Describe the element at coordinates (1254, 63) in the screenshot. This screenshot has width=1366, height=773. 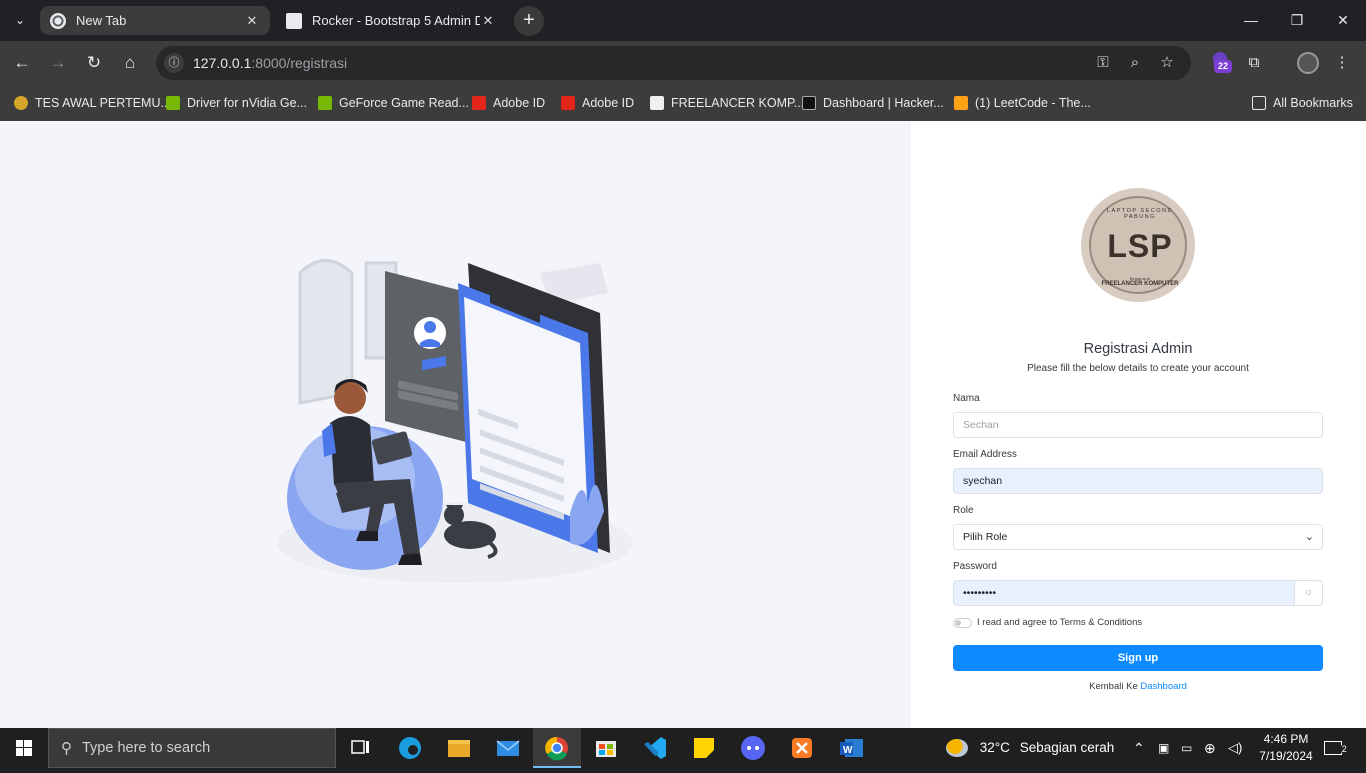
I see `extensions-icon: ⧉` at that location.